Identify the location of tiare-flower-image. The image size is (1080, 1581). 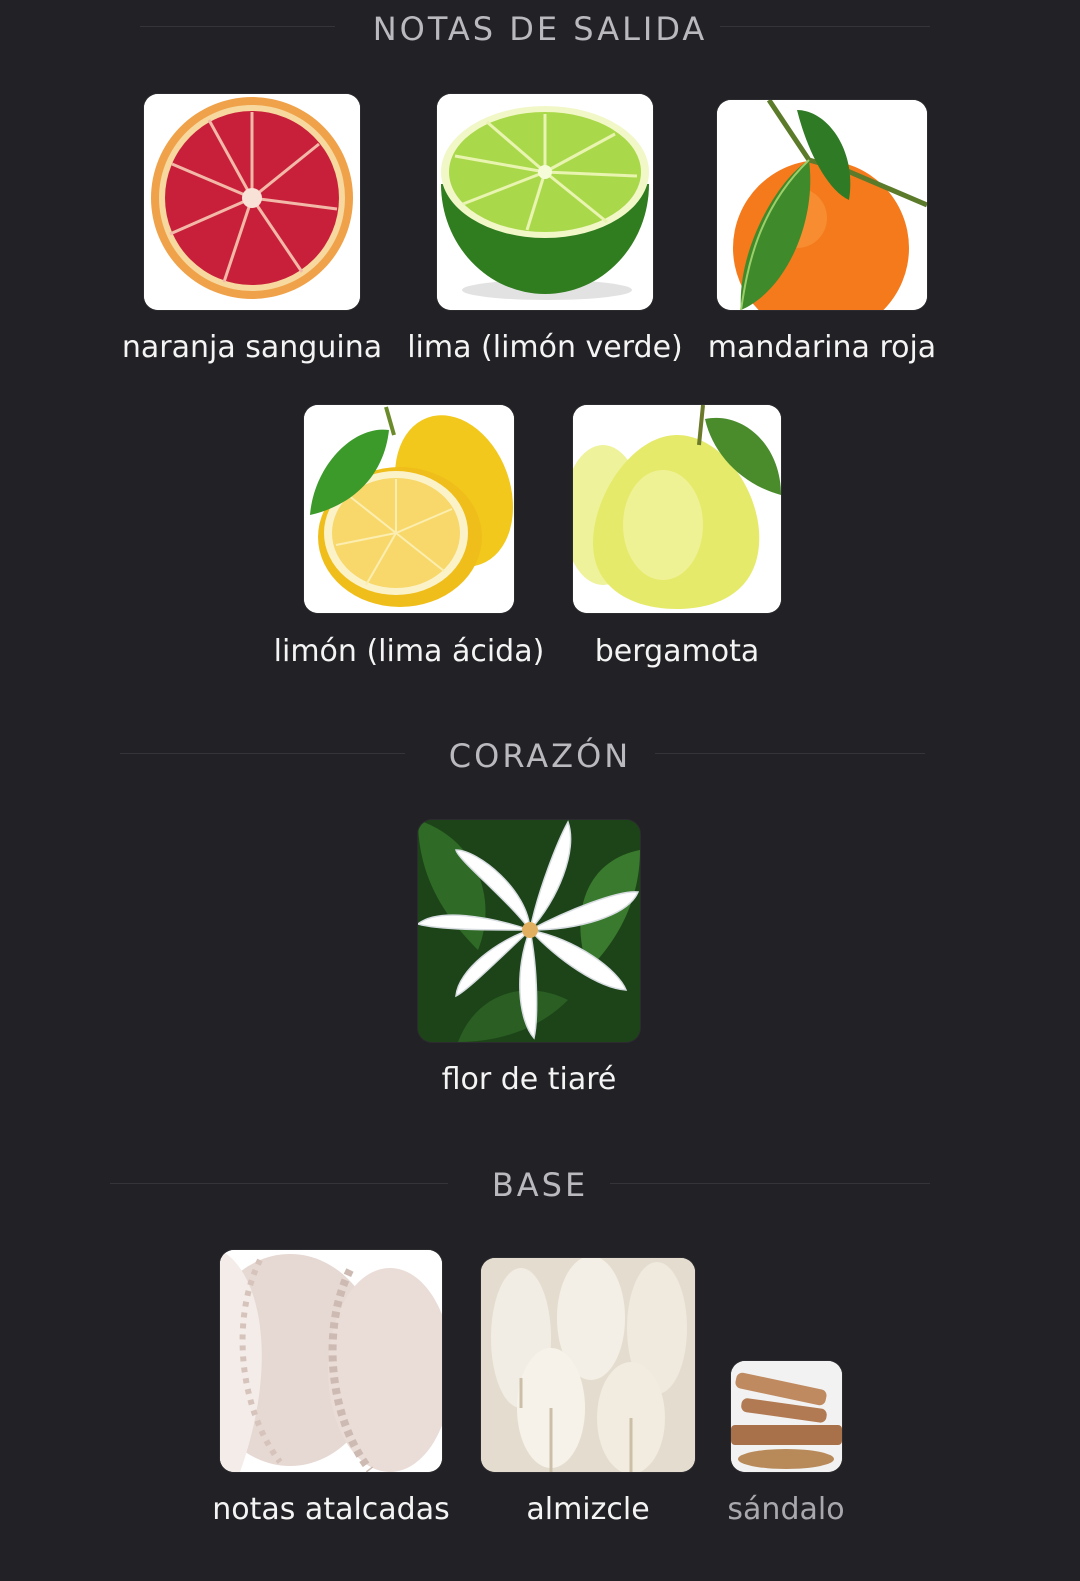
(529, 931).